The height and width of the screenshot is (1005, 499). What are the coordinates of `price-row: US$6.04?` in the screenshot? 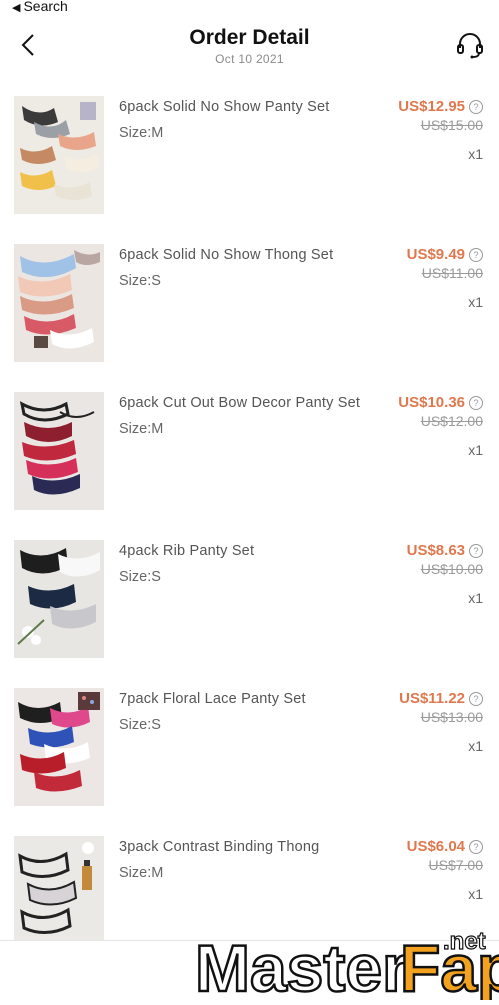 It's located at (445, 847).